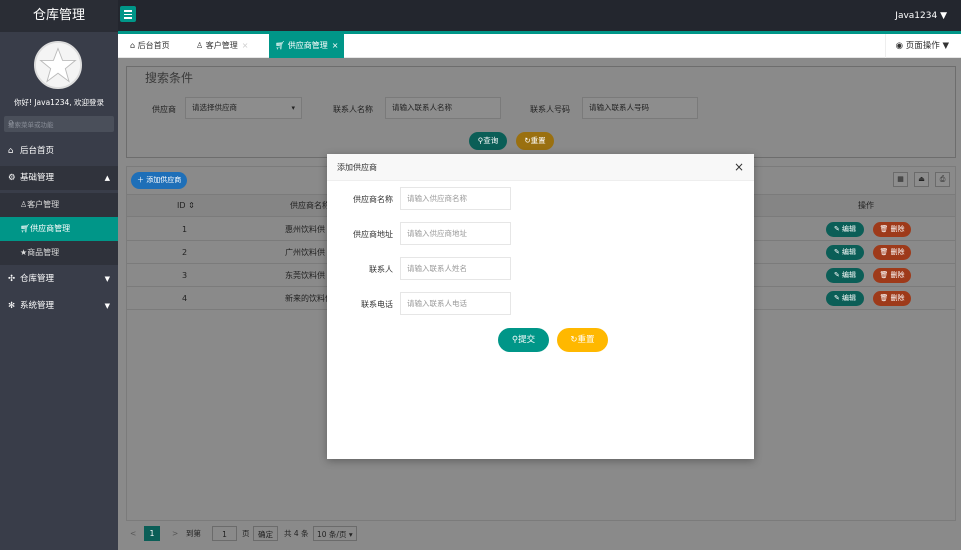  I want to click on cell-id: 1, so click(185, 229).